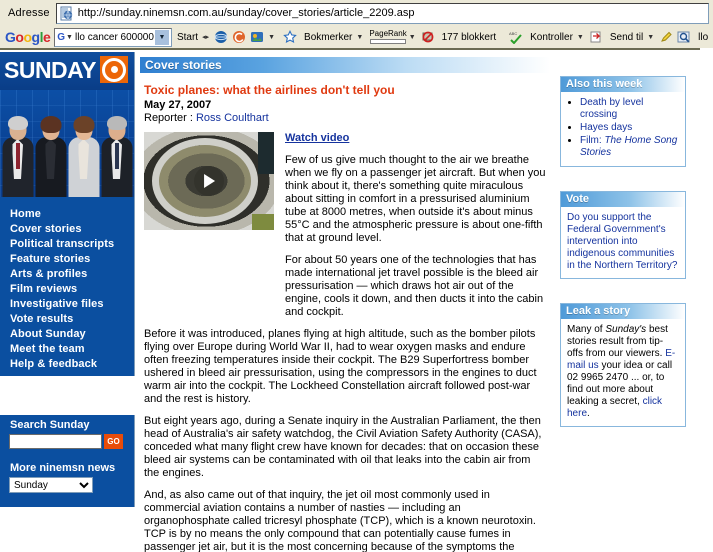 The image size is (713, 552). I want to click on also-link-1: Death by level crossing, so click(611, 108).